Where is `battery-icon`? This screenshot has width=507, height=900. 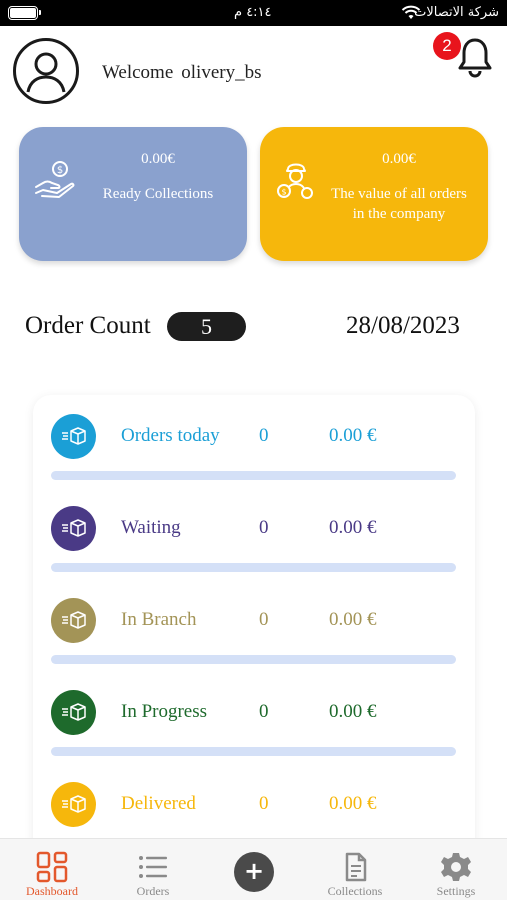 battery-icon is located at coordinates (24, 13).